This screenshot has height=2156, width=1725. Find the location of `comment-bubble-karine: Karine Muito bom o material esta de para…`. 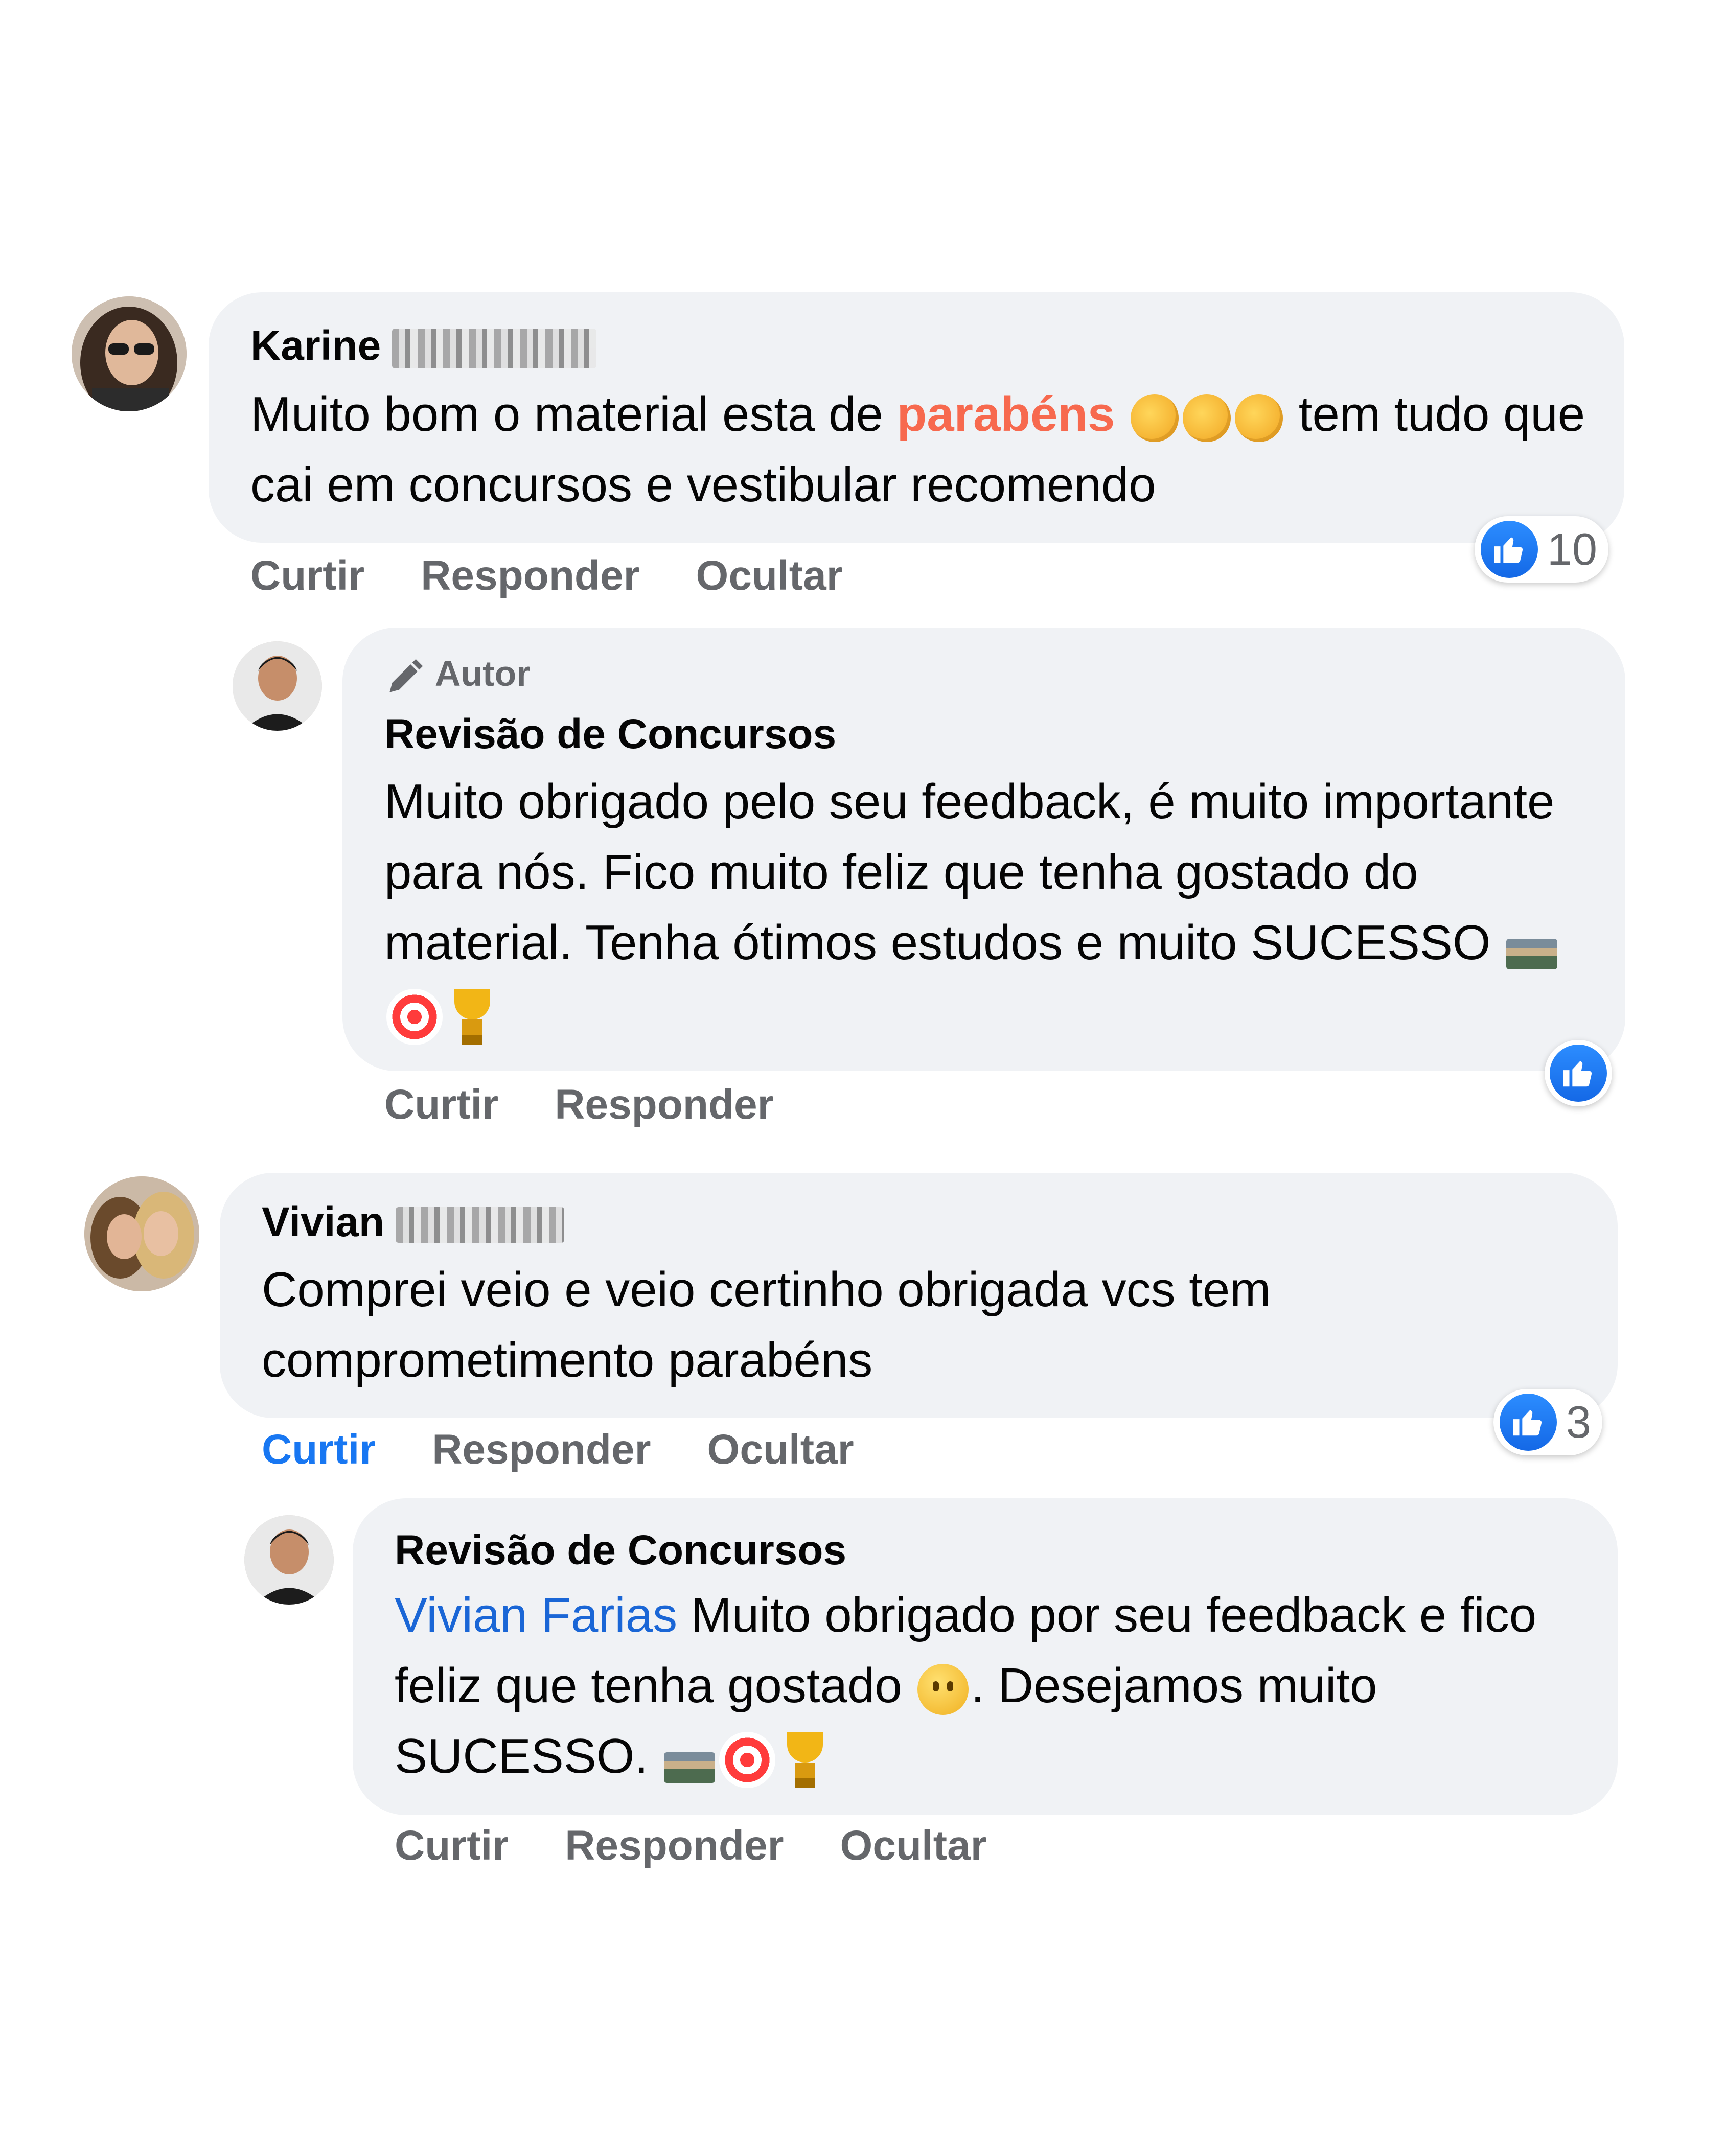

comment-bubble-karine: Karine Muito bom o material esta de para… is located at coordinates (916, 417).